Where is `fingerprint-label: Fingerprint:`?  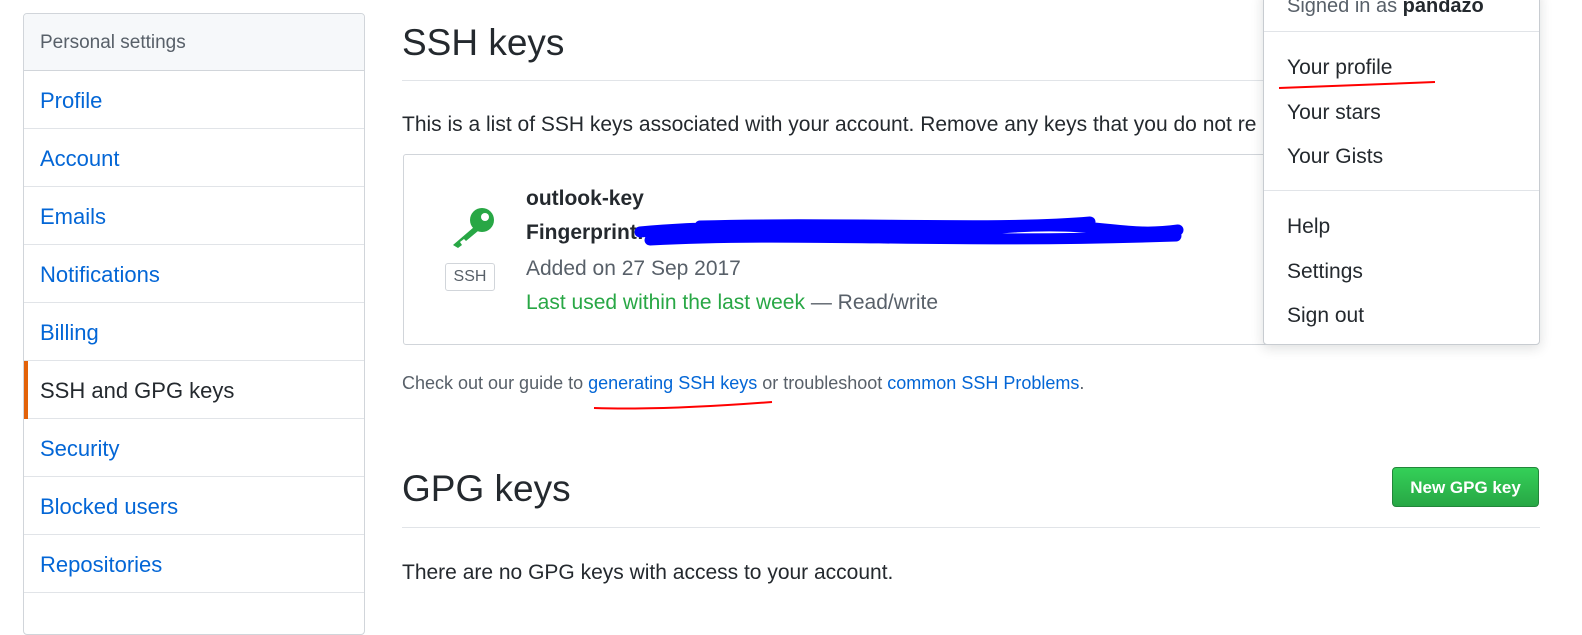 fingerprint-label: Fingerprint: is located at coordinates (585, 232).